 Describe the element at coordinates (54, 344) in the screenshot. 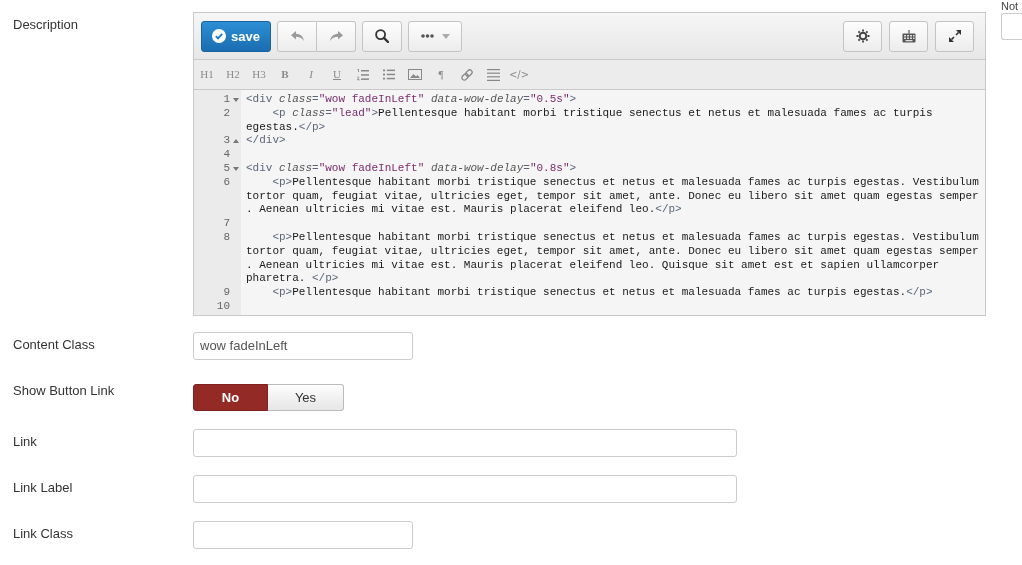

I see `field-label: Content Class` at that location.